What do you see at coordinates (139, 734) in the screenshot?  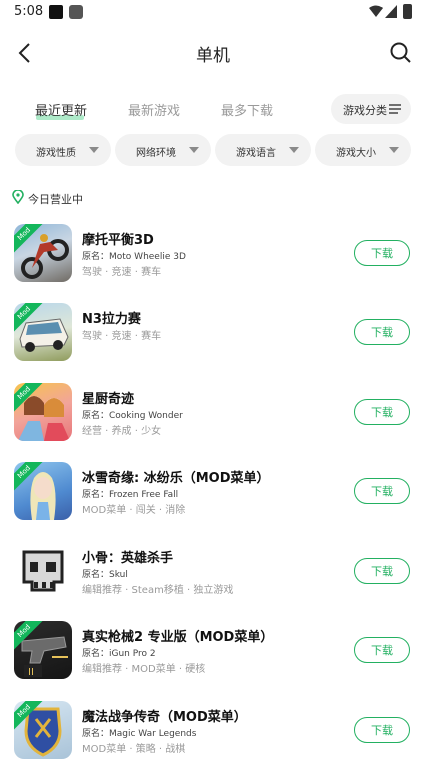 I see `original-name: 原名：Magic War Legends` at bounding box center [139, 734].